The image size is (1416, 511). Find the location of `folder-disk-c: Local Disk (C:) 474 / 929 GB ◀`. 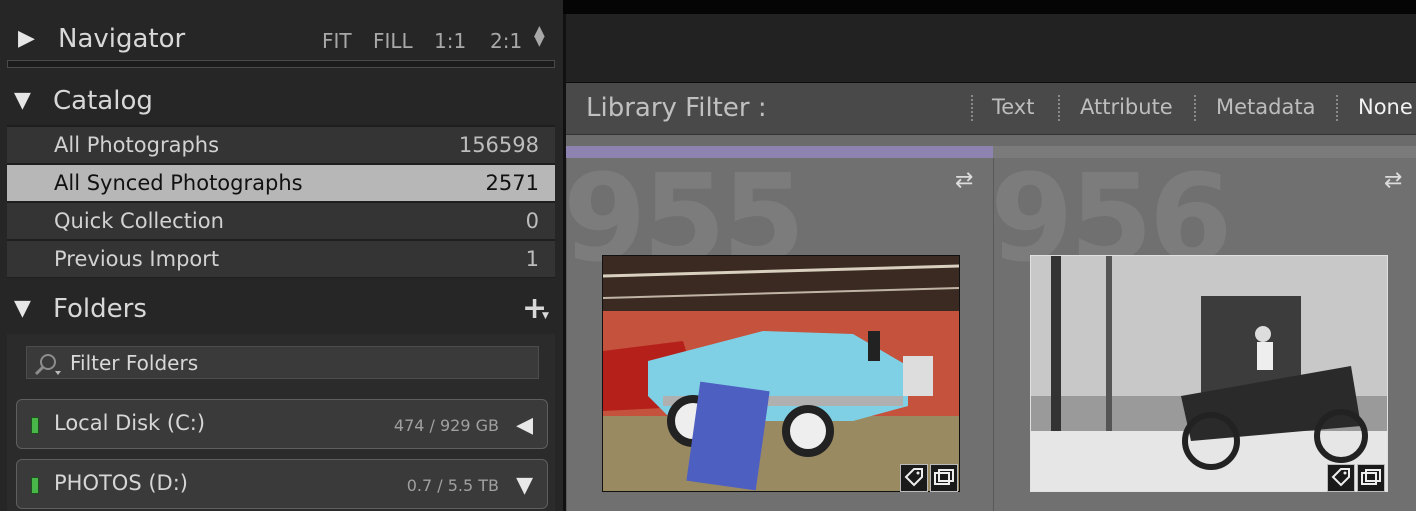

folder-disk-c: Local Disk (C:) 474 / 929 GB ◀ is located at coordinates (282, 424).